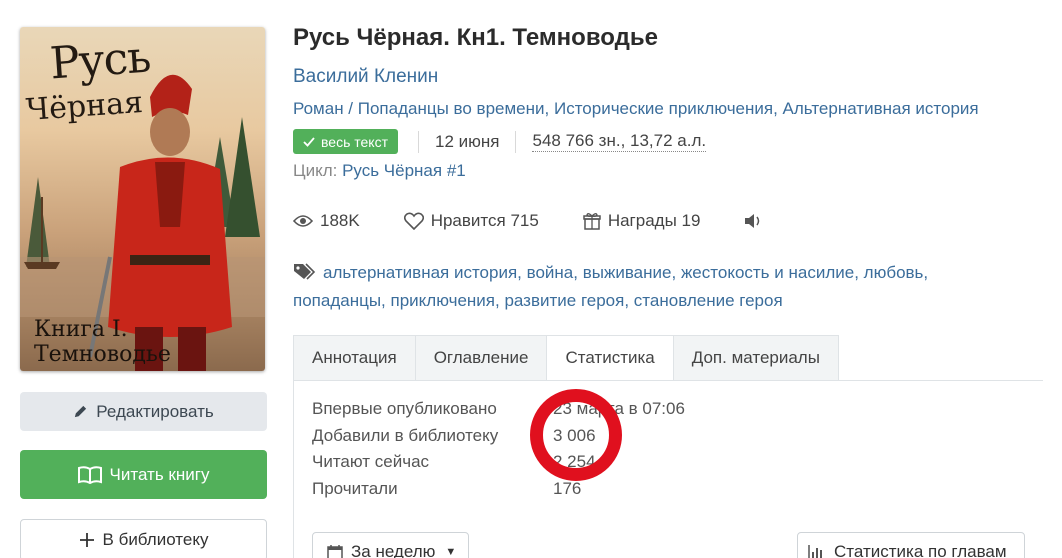 The image size is (1062, 558). I want to click on plus-icon, so click(87, 540).